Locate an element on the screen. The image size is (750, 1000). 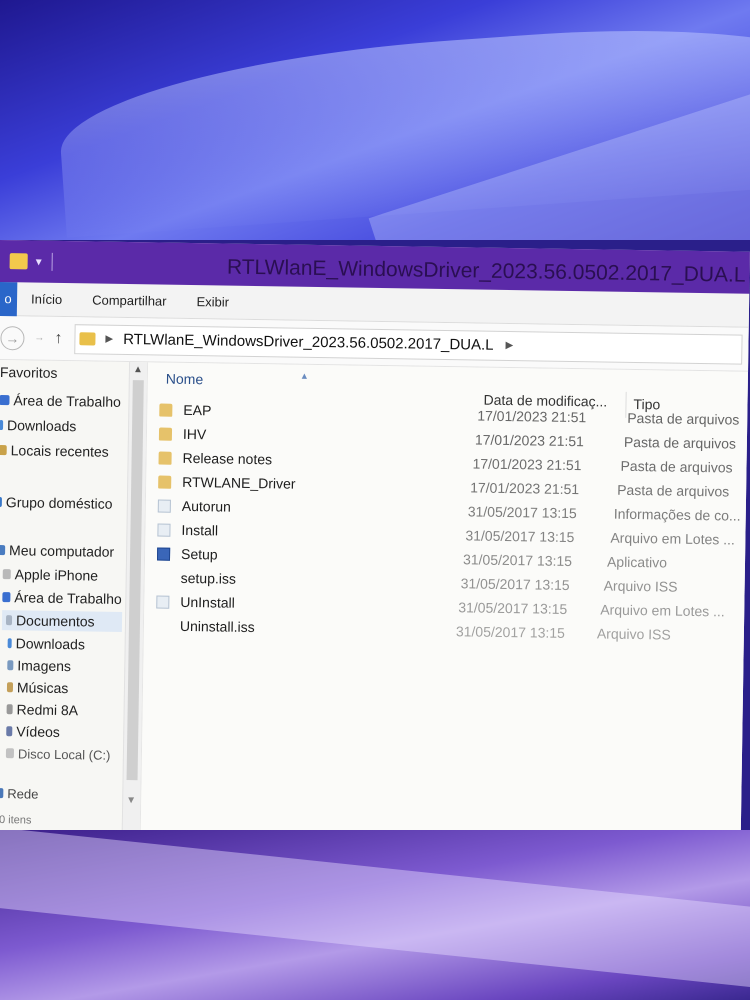
up-button: ↑ is located at coordinates (58, 338).